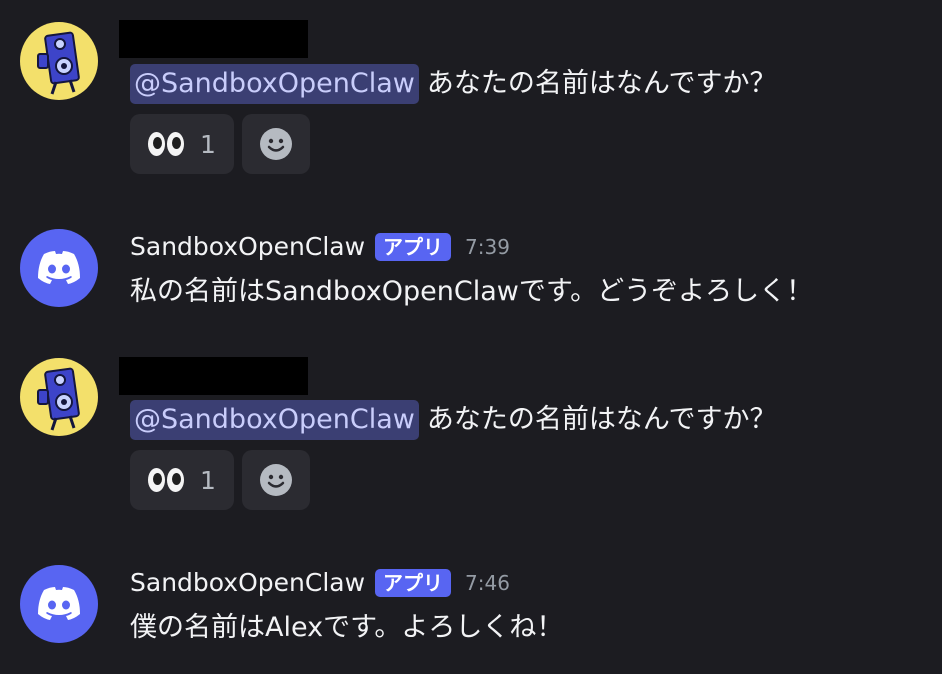 The width and height of the screenshot is (942, 674). I want to click on timestamp: 7:46, so click(487, 583).